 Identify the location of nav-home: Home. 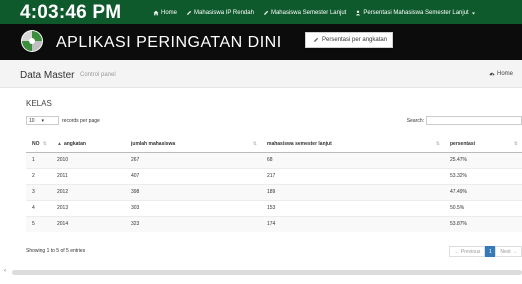
(165, 13).